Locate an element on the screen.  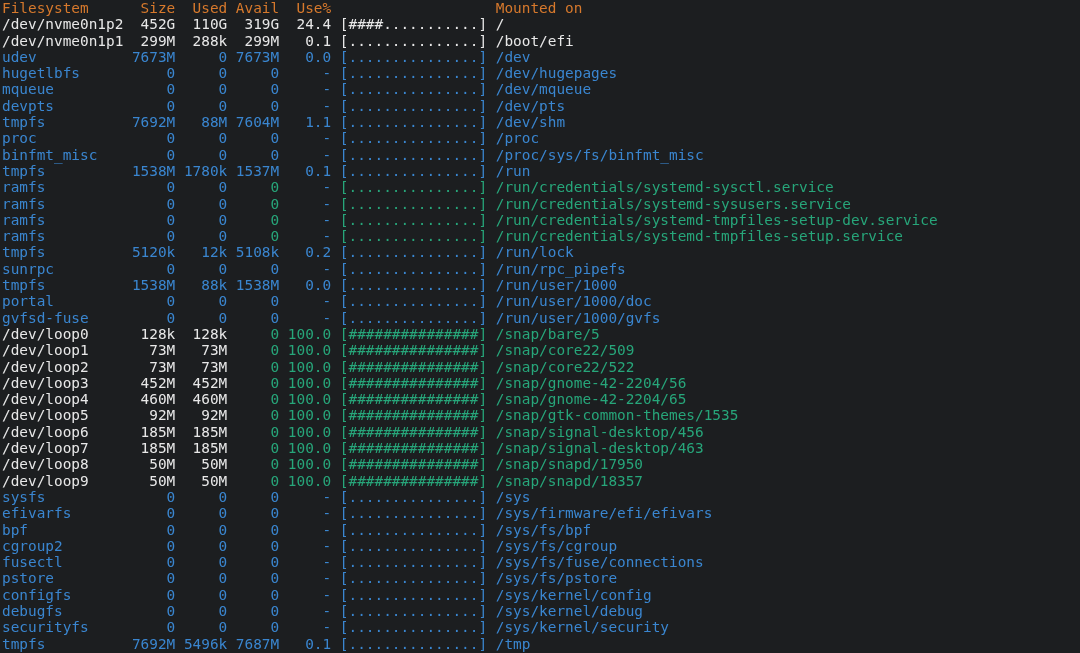
filesystem-cell: /dev/loop4 is located at coordinates (45, 399).